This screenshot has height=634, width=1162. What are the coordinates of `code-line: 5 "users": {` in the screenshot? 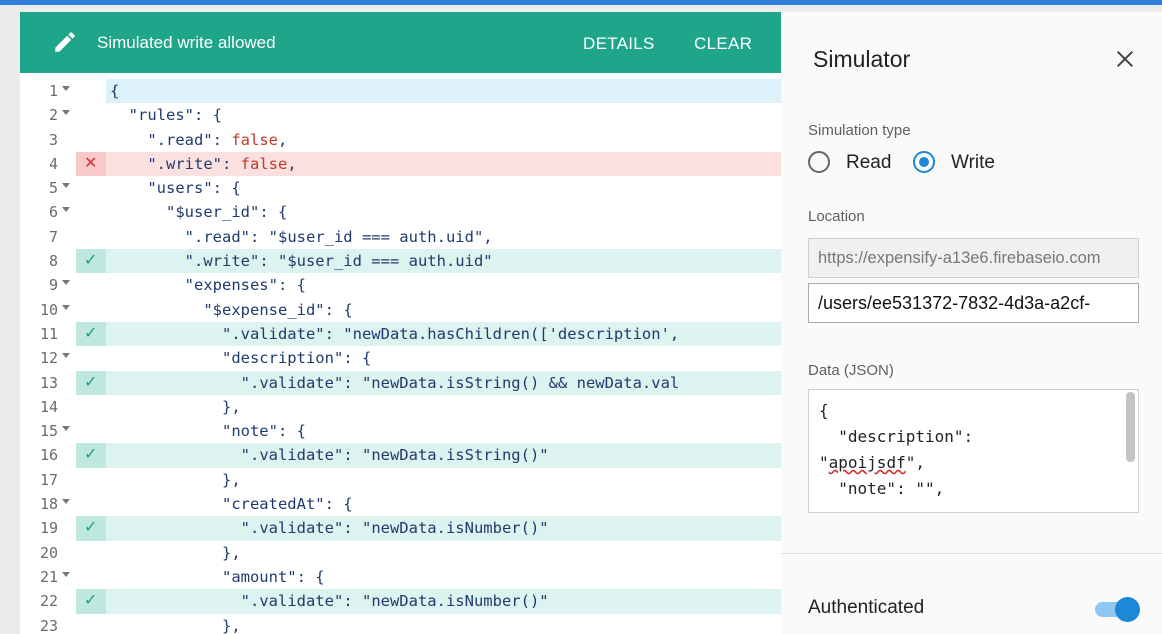 It's located at (400, 188).